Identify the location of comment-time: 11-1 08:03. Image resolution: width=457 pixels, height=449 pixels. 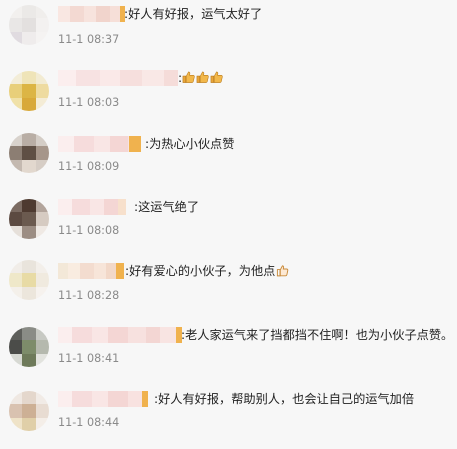
(89, 102).